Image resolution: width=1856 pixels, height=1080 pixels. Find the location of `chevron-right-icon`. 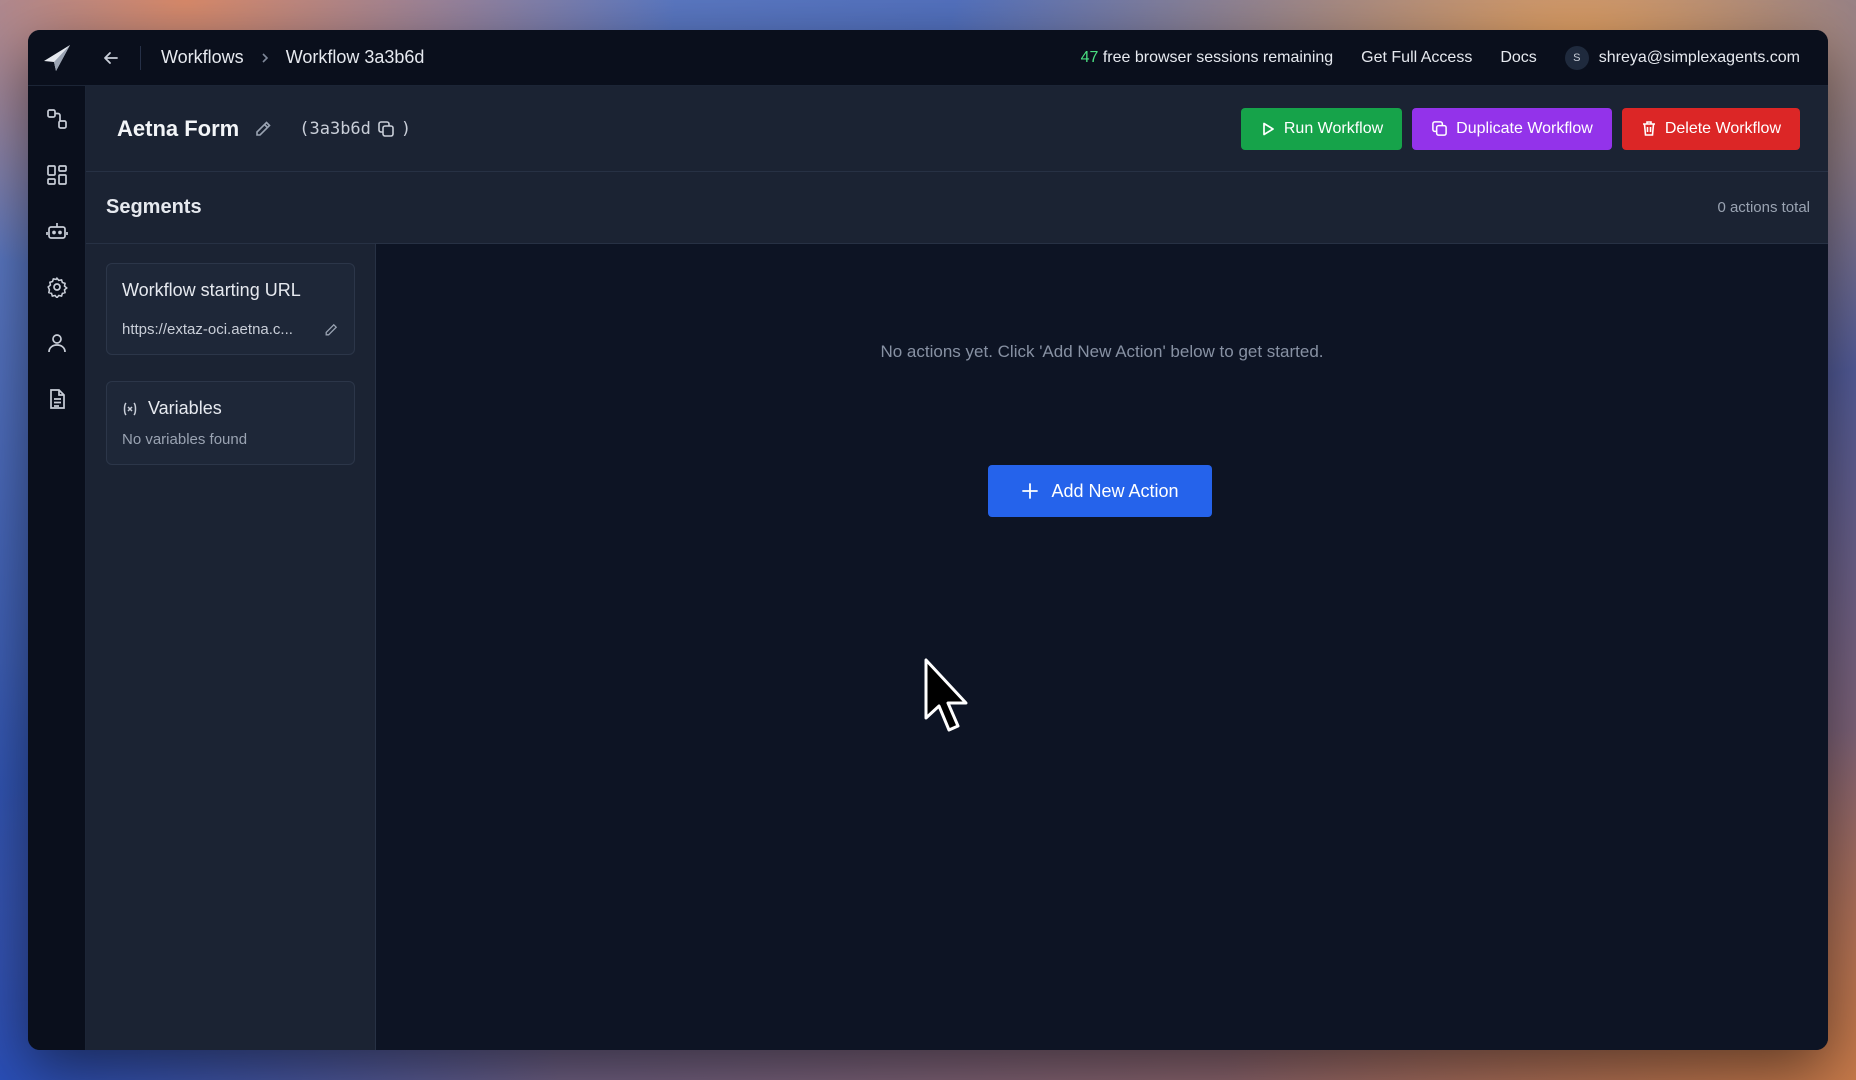

chevron-right-icon is located at coordinates (265, 58).